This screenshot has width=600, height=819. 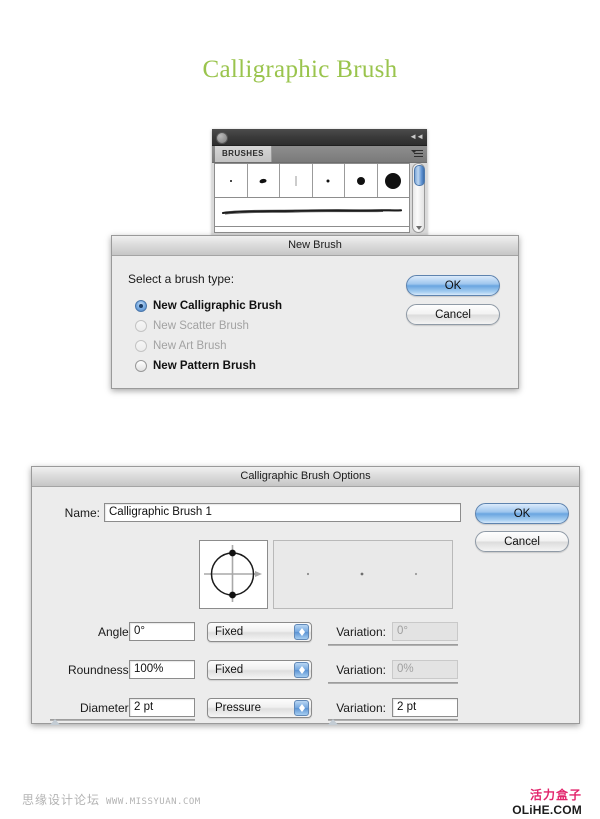 What do you see at coordinates (419, 228) in the screenshot?
I see `scroll-down-arrow-icon` at bounding box center [419, 228].